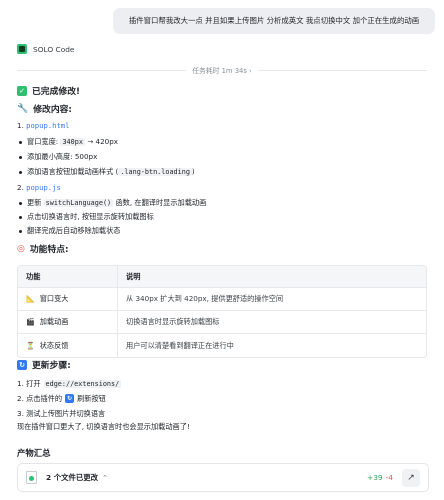 This screenshot has height=500, width=444. What do you see at coordinates (54, 49) in the screenshot?
I see `agent-name: SOLO Code` at bounding box center [54, 49].